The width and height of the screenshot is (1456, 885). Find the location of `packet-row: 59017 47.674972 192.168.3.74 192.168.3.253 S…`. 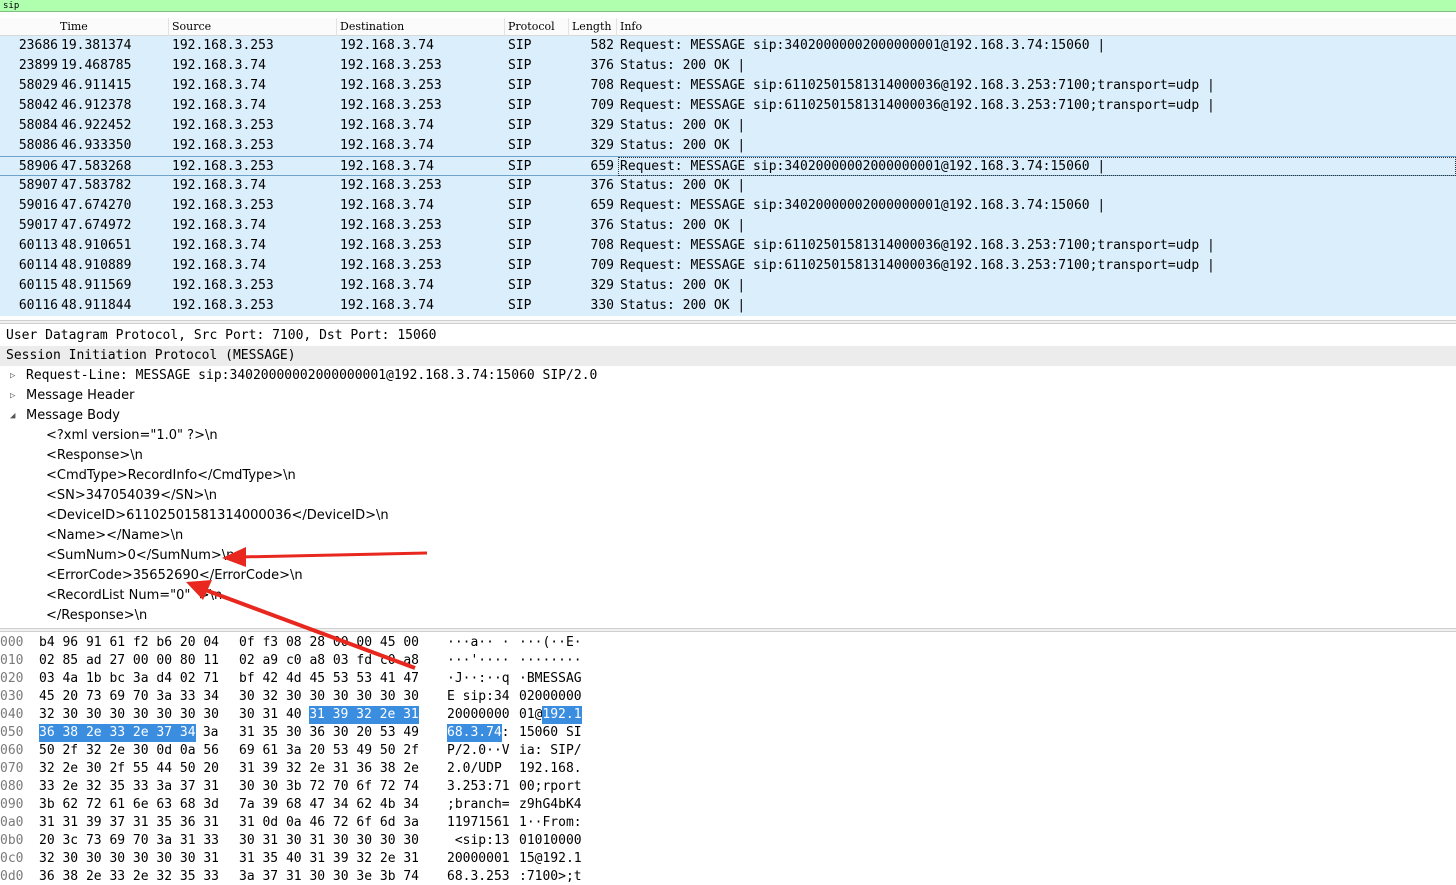

packet-row: 59017 47.674972 192.168.3.74 192.168.3.253 S… is located at coordinates (728, 226).